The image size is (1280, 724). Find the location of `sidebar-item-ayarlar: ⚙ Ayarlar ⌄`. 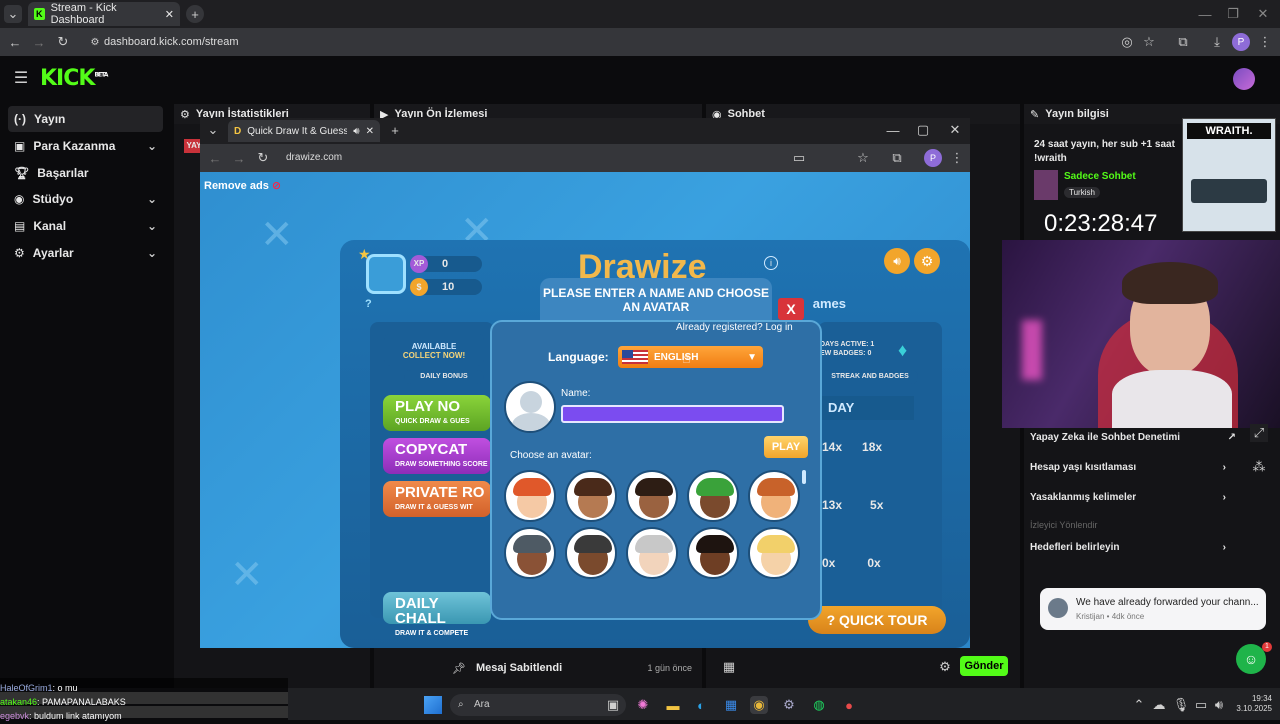

sidebar-item-ayarlar: ⚙ Ayarlar ⌄ is located at coordinates (85, 253).